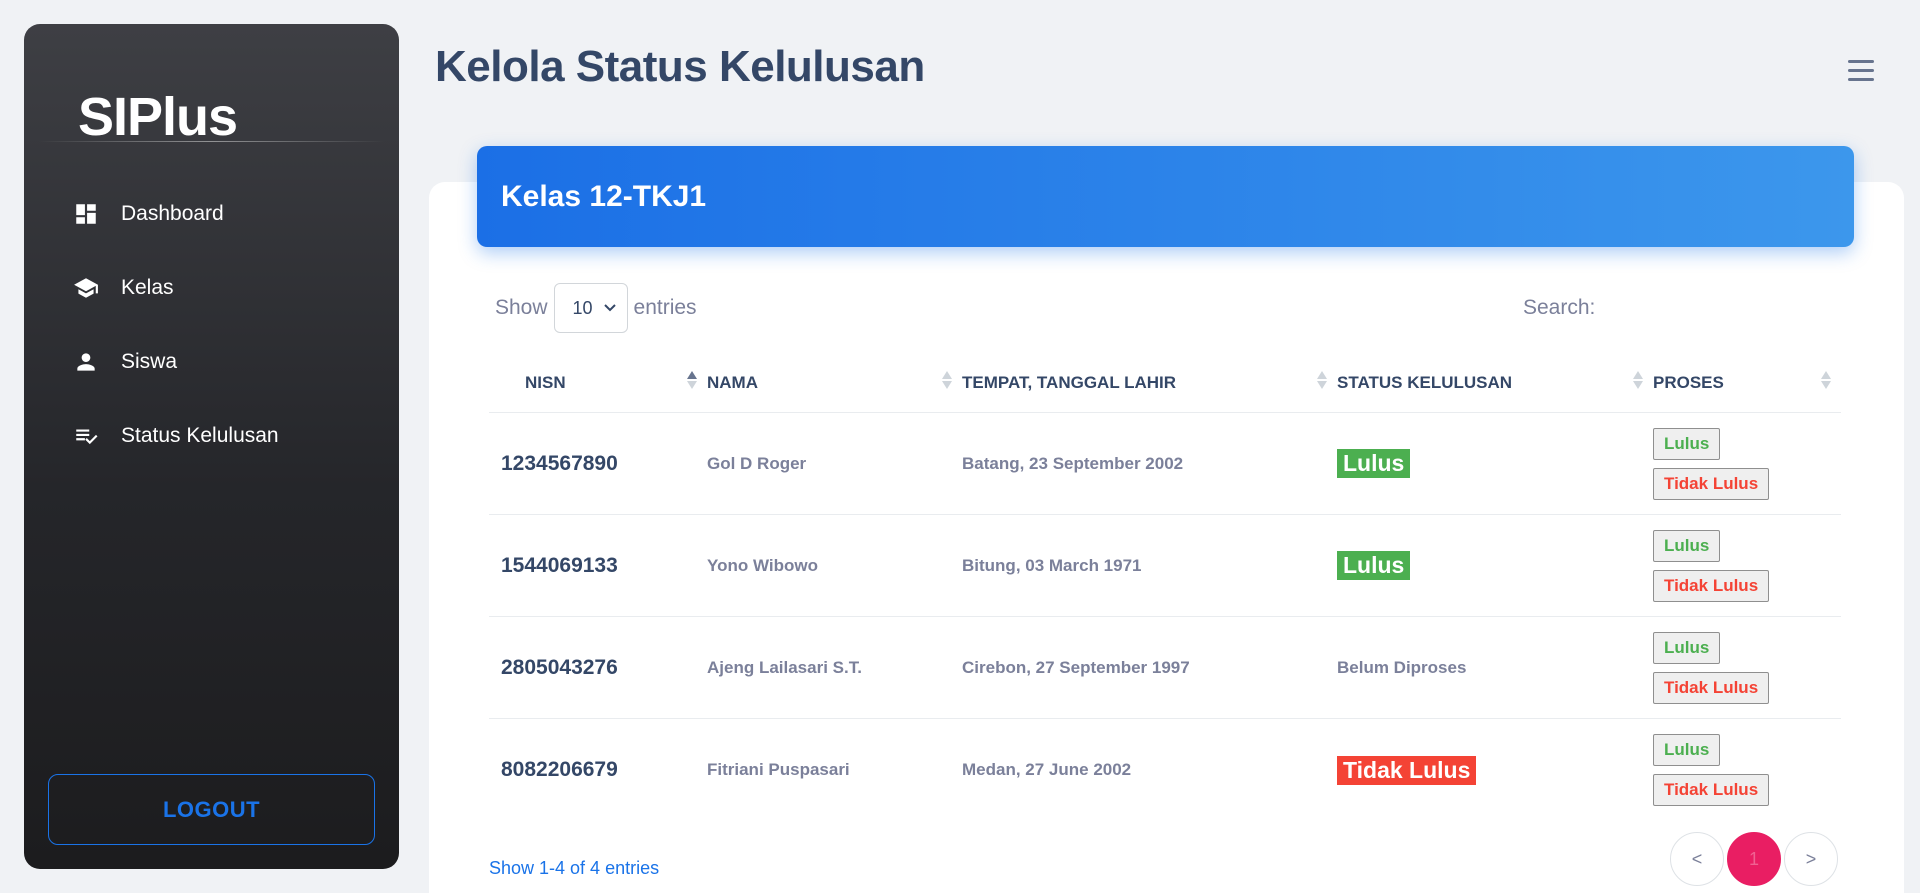 The height and width of the screenshot is (893, 1920). Describe the element at coordinates (211, 809) in the screenshot. I see `logout-button: LOGOUT` at that location.